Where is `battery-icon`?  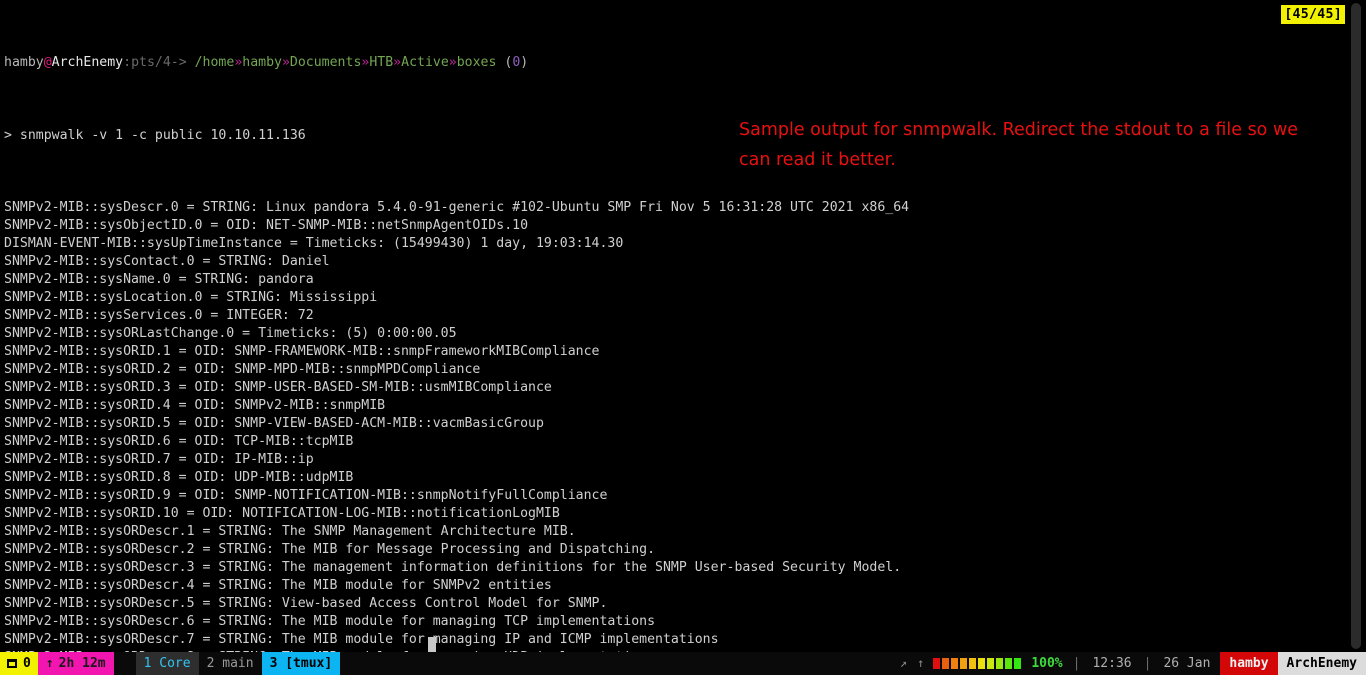
battery-icon is located at coordinates (977, 663).